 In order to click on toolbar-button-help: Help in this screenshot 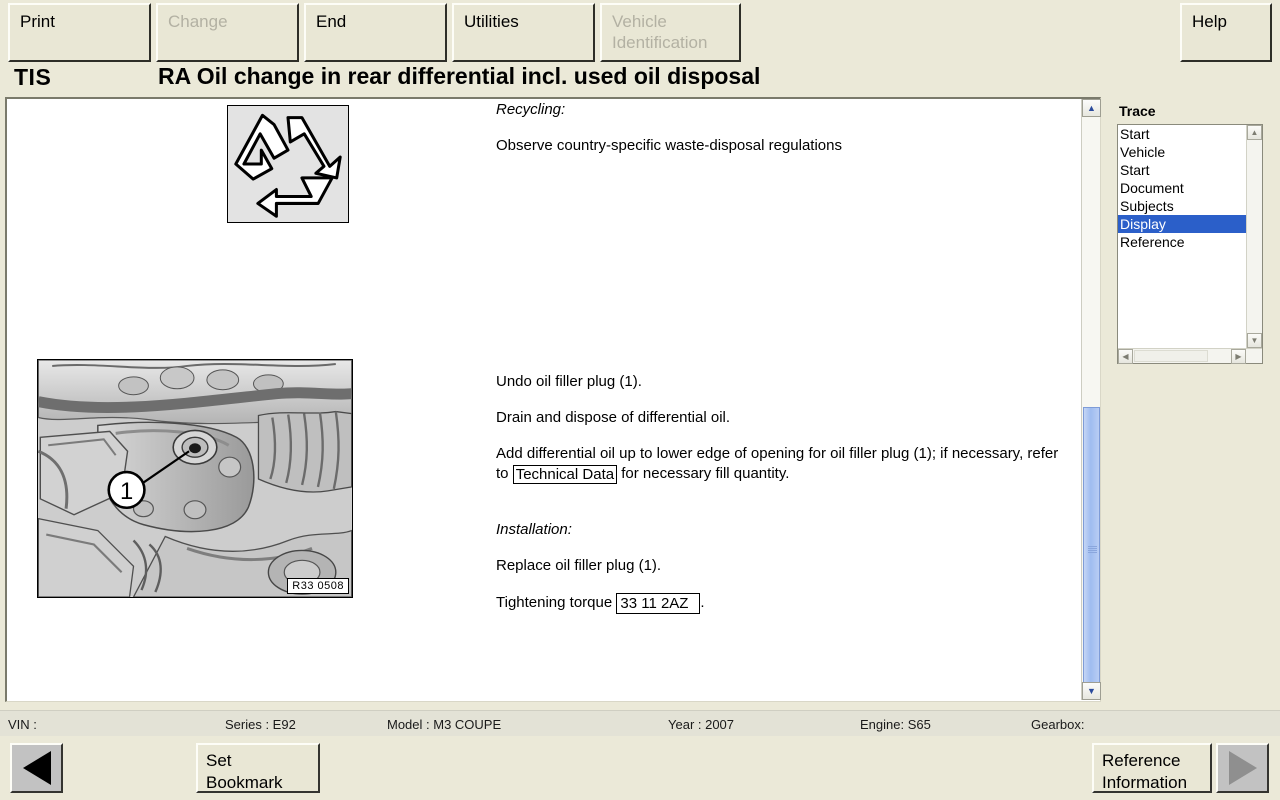, I will do `click(1226, 32)`.